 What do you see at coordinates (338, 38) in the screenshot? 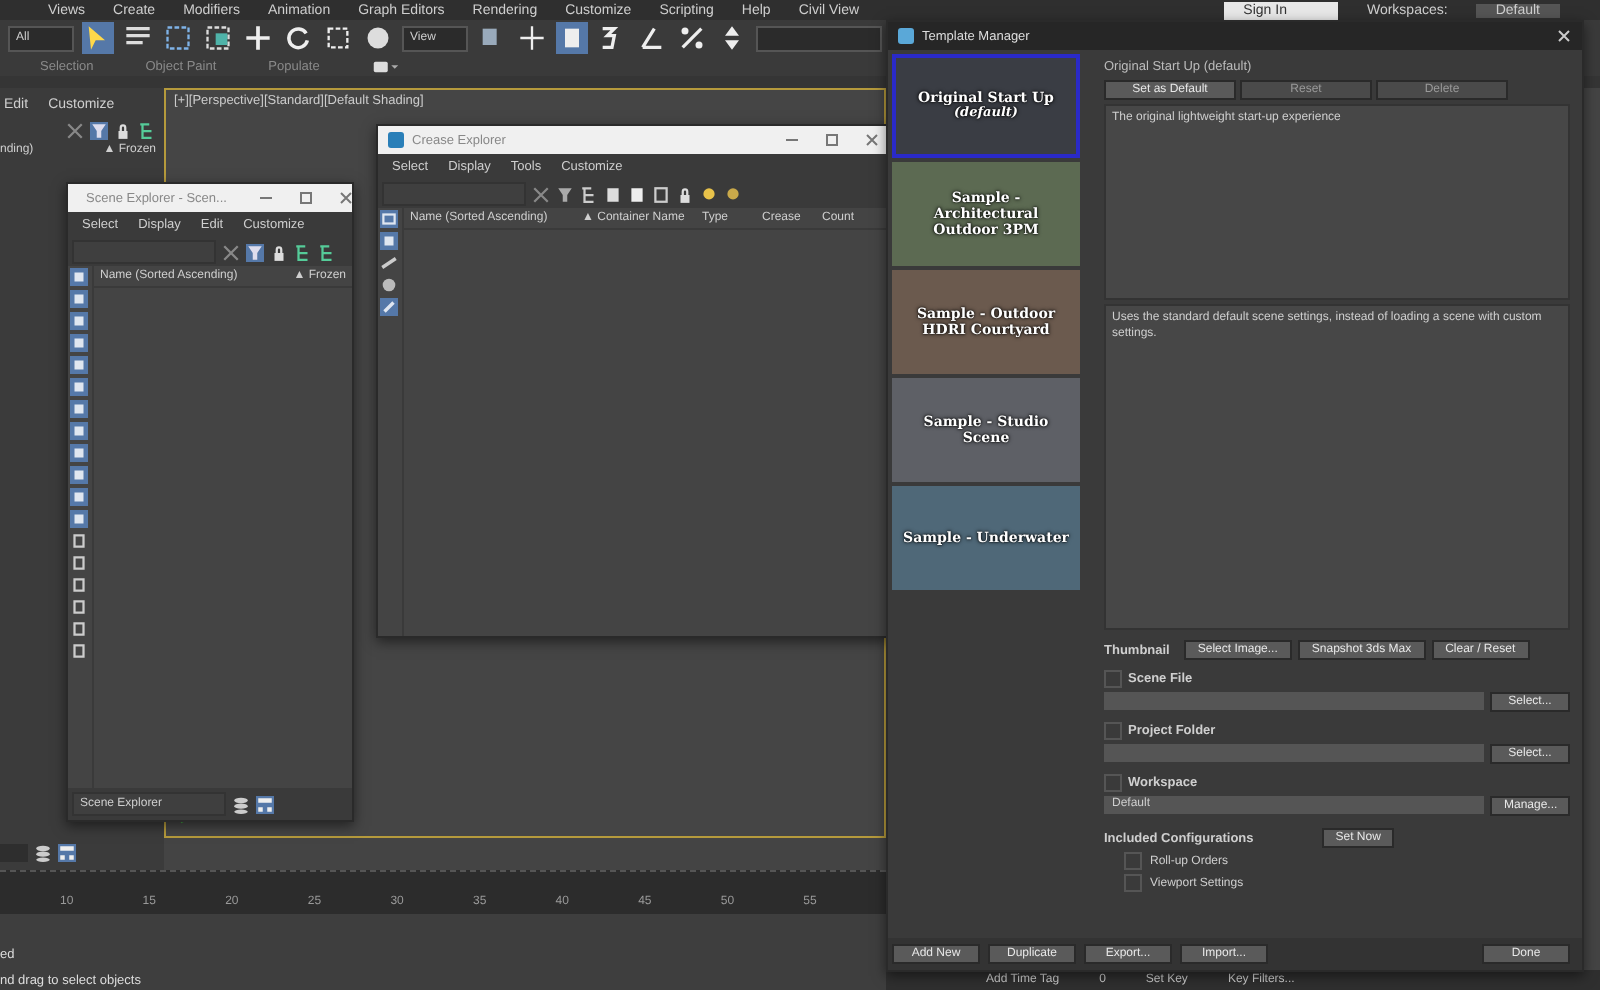
I see `scale-icon` at bounding box center [338, 38].